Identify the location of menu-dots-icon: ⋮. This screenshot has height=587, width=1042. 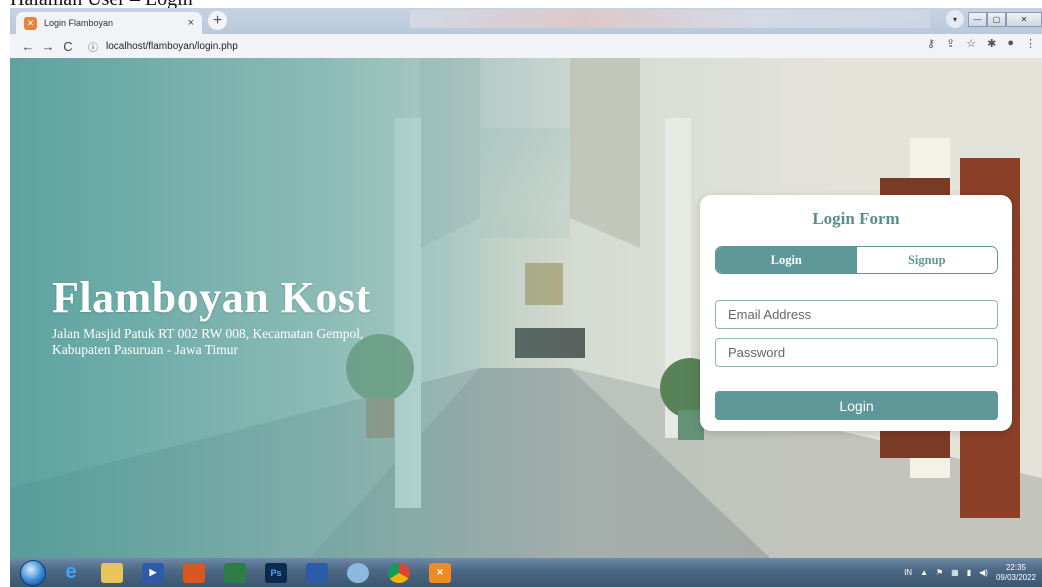
(1030, 43).